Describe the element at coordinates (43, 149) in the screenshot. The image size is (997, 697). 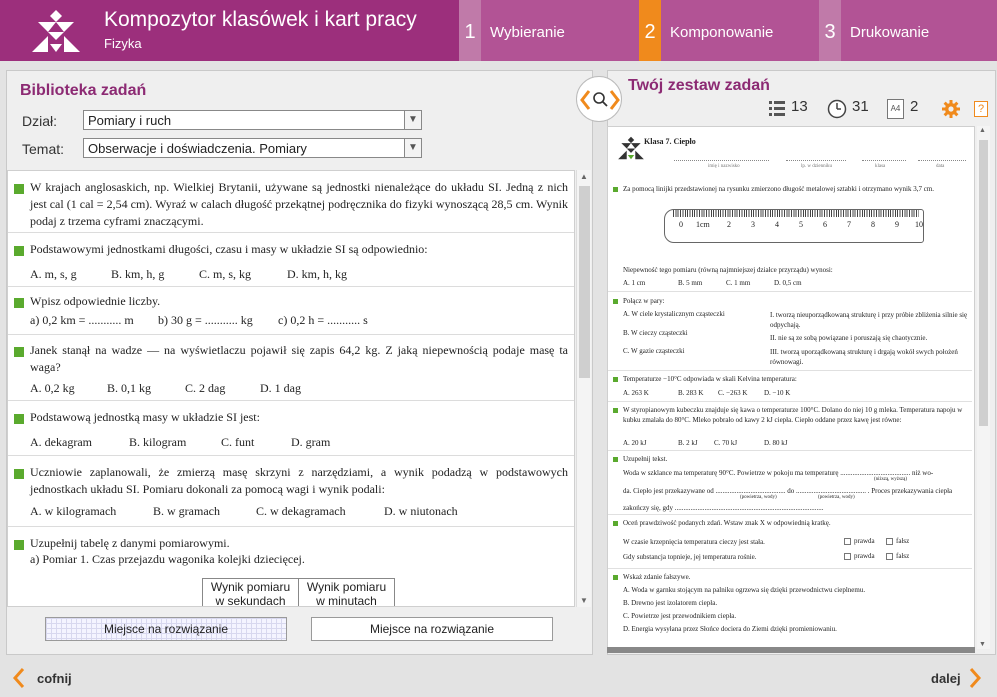
I see `temat-label: Temat:` at that location.